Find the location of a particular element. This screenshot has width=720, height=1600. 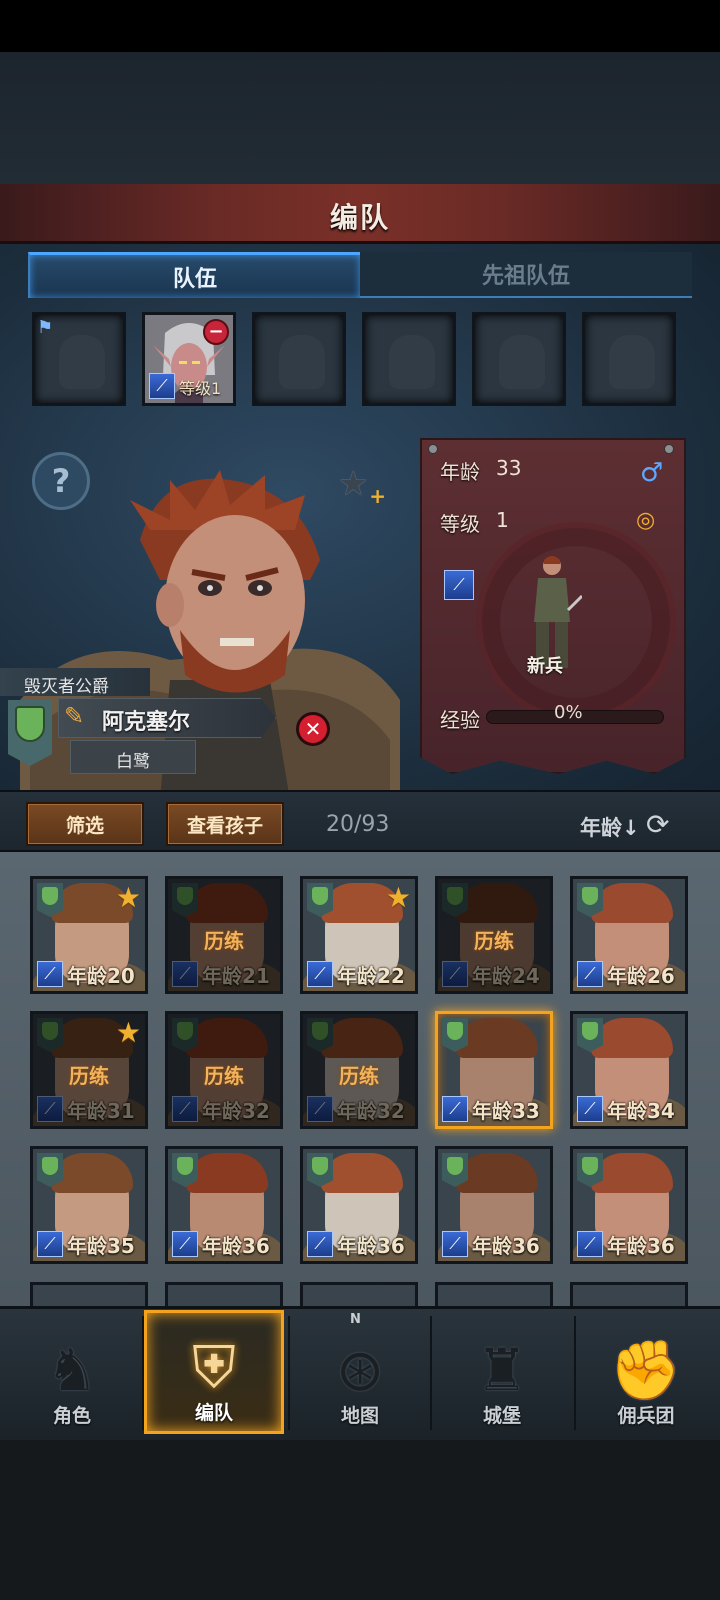

nav-castle: ♜ 城堡 is located at coordinates (502, 1372).